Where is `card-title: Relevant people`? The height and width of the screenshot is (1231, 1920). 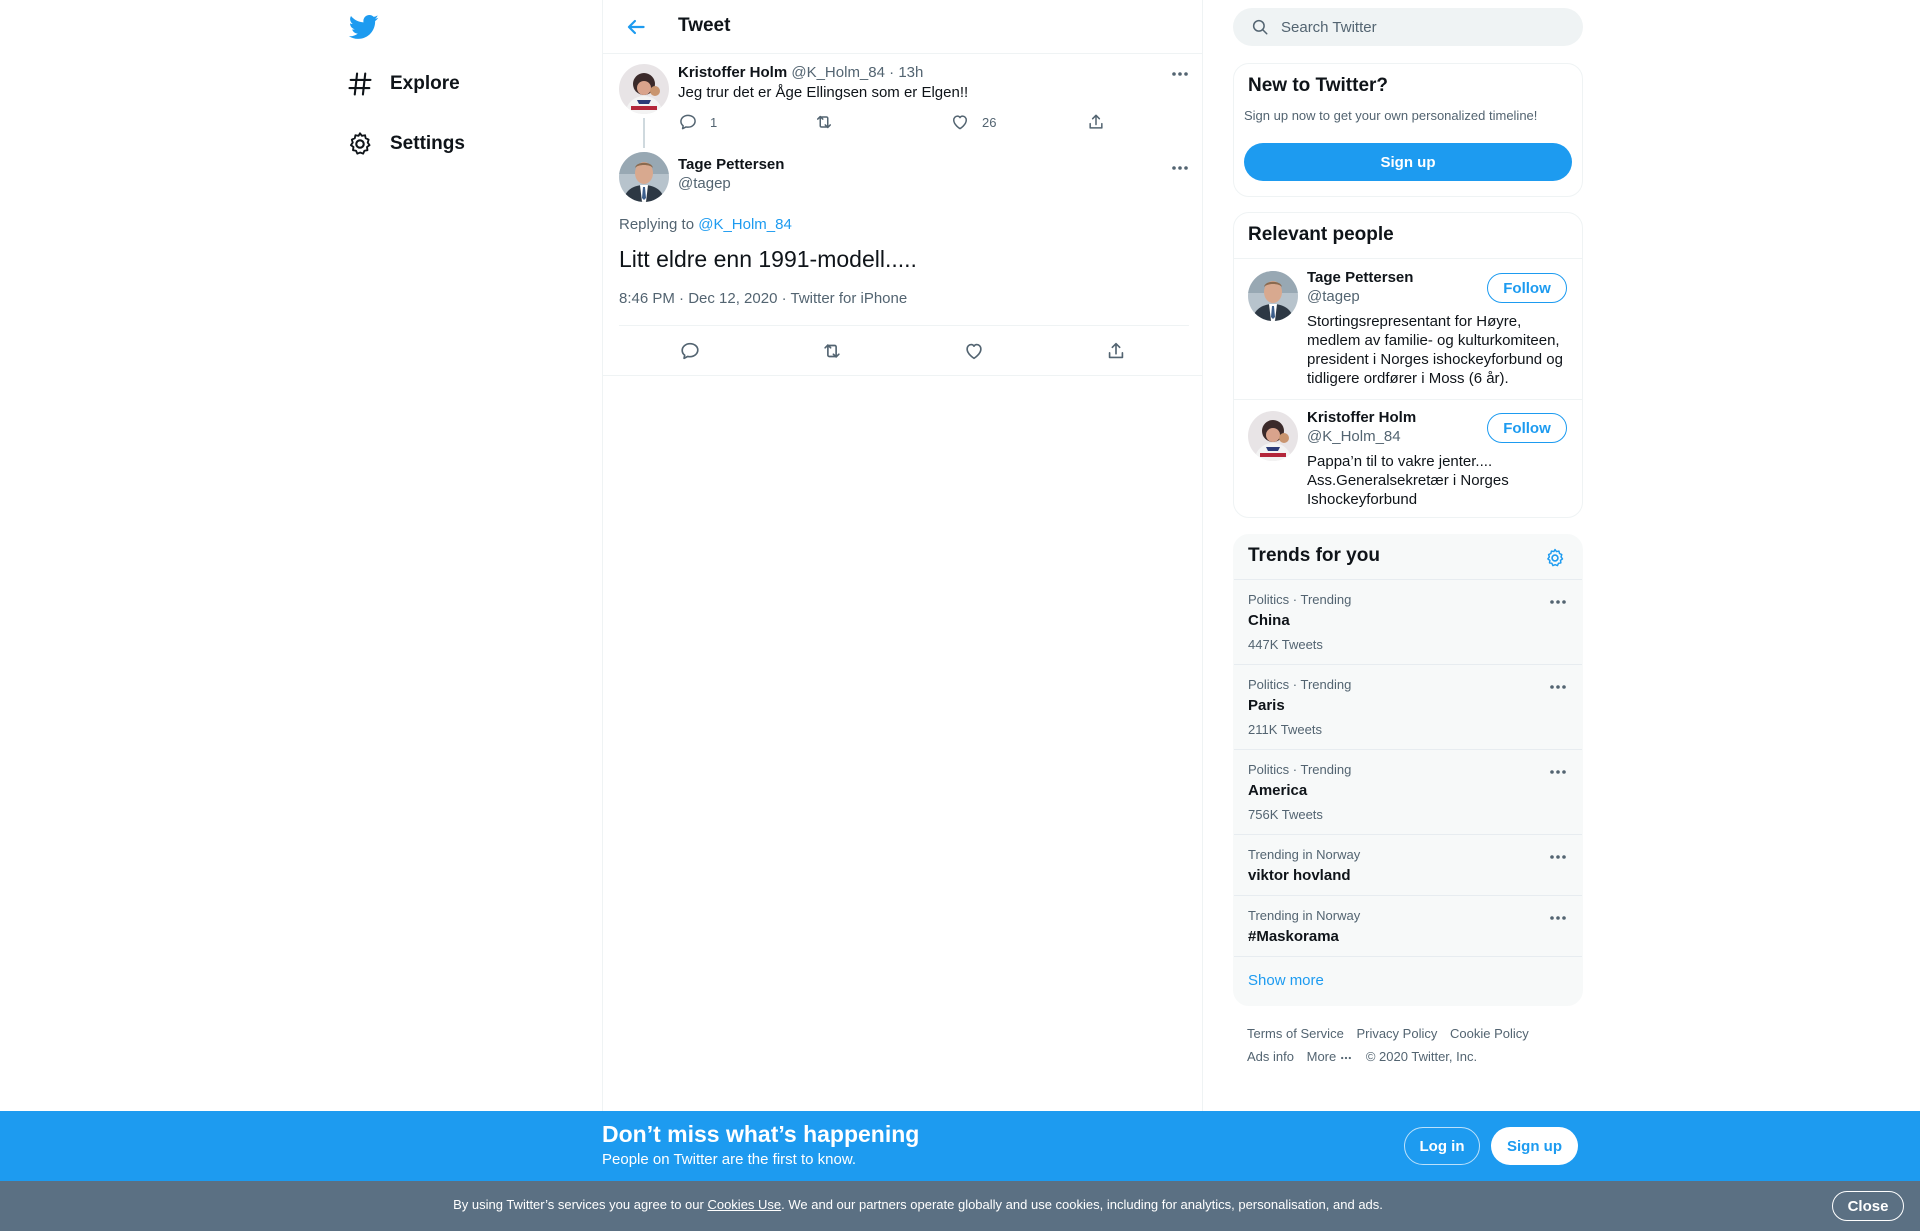 card-title: Relevant people is located at coordinates (1321, 234).